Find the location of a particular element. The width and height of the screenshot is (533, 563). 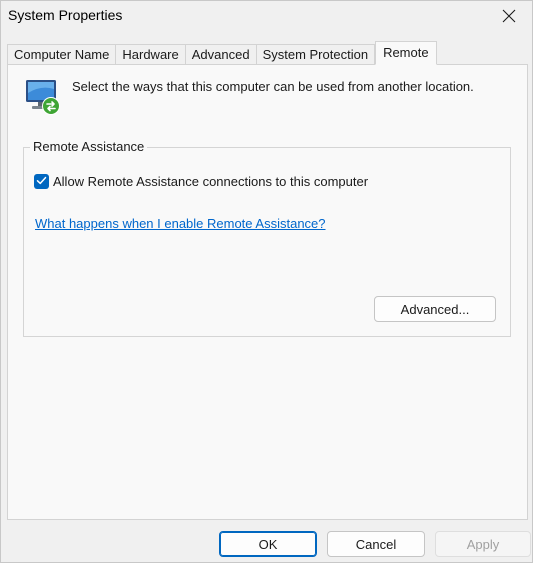

close-button is located at coordinates (509, 16).